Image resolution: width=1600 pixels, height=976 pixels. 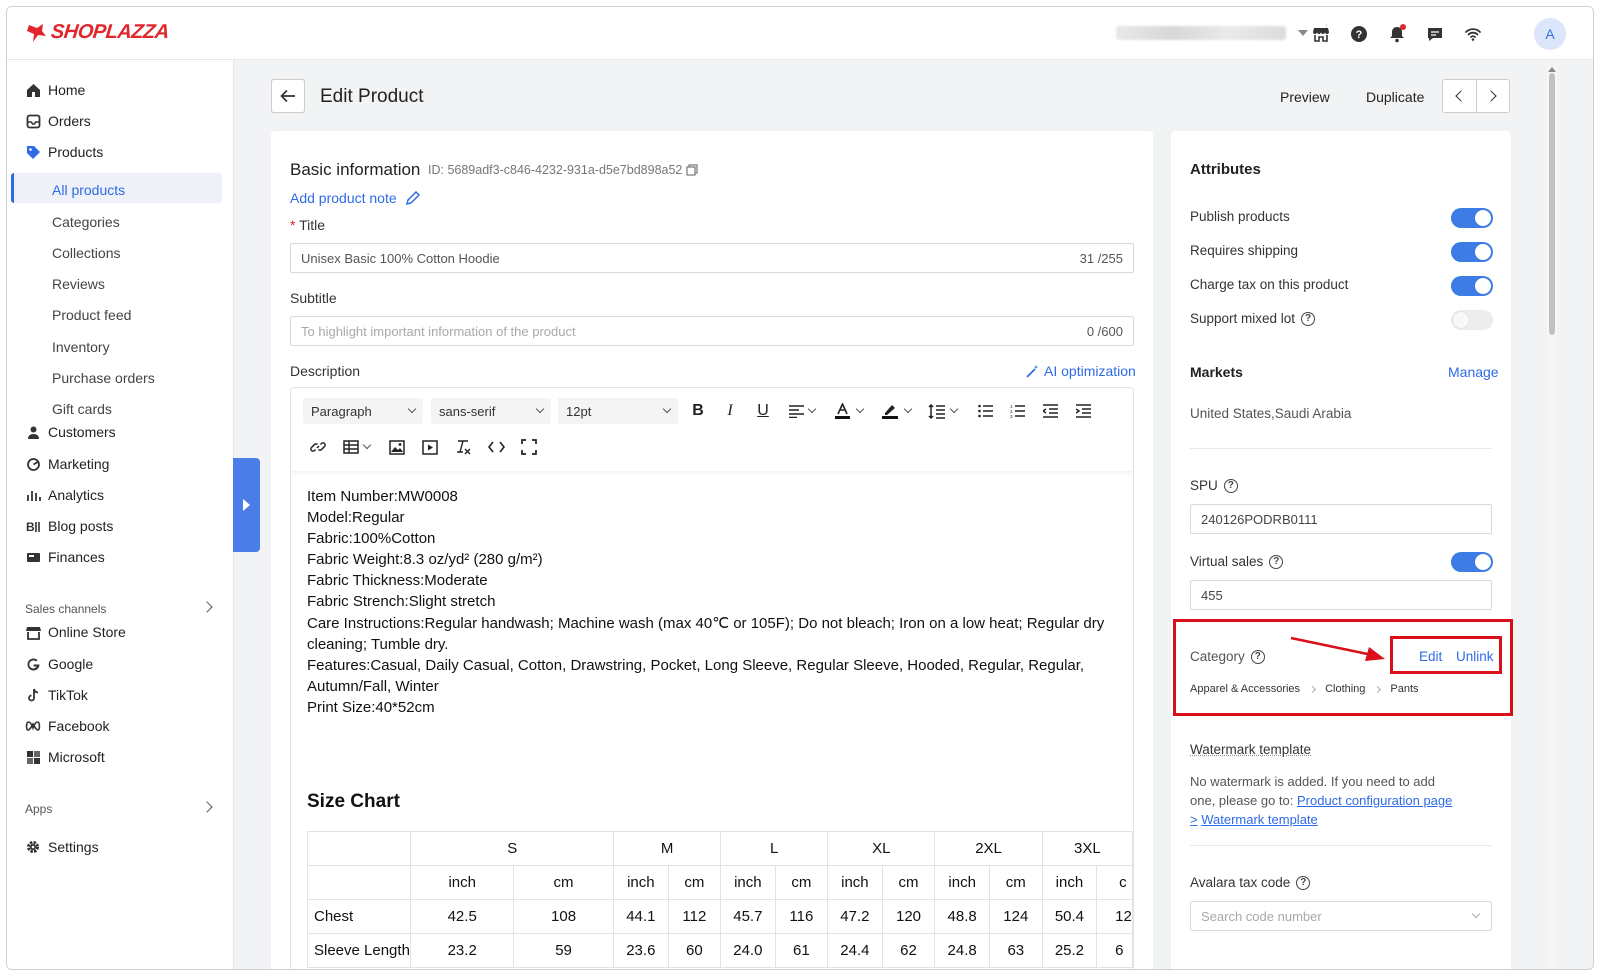 What do you see at coordinates (1435, 34) in the screenshot?
I see `message-icon` at bounding box center [1435, 34].